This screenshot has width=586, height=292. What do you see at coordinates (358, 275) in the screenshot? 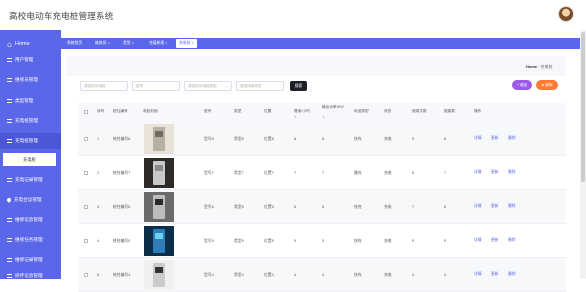
I see `cell-battery: 快充` at bounding box center [358, 275].